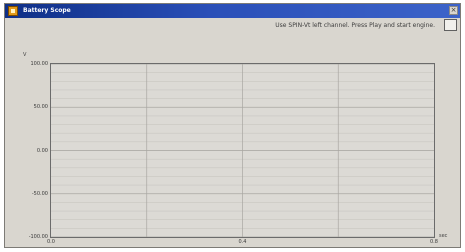 The image size is (465, 252). I want to click on x-tick-label: 0.0, so click(51, 242).